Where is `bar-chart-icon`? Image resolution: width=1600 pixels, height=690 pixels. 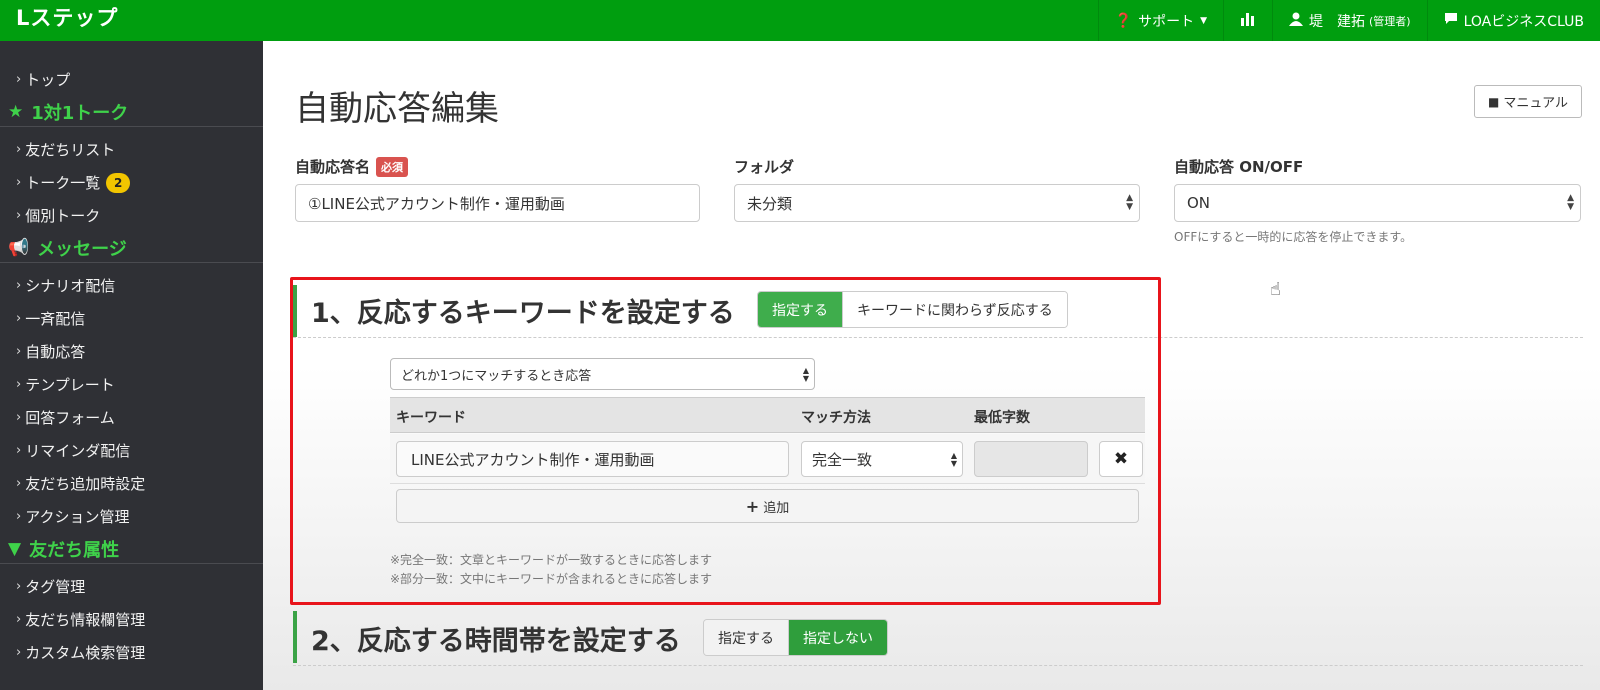
bar-chart-icon is located at coordinates (1248, 21).